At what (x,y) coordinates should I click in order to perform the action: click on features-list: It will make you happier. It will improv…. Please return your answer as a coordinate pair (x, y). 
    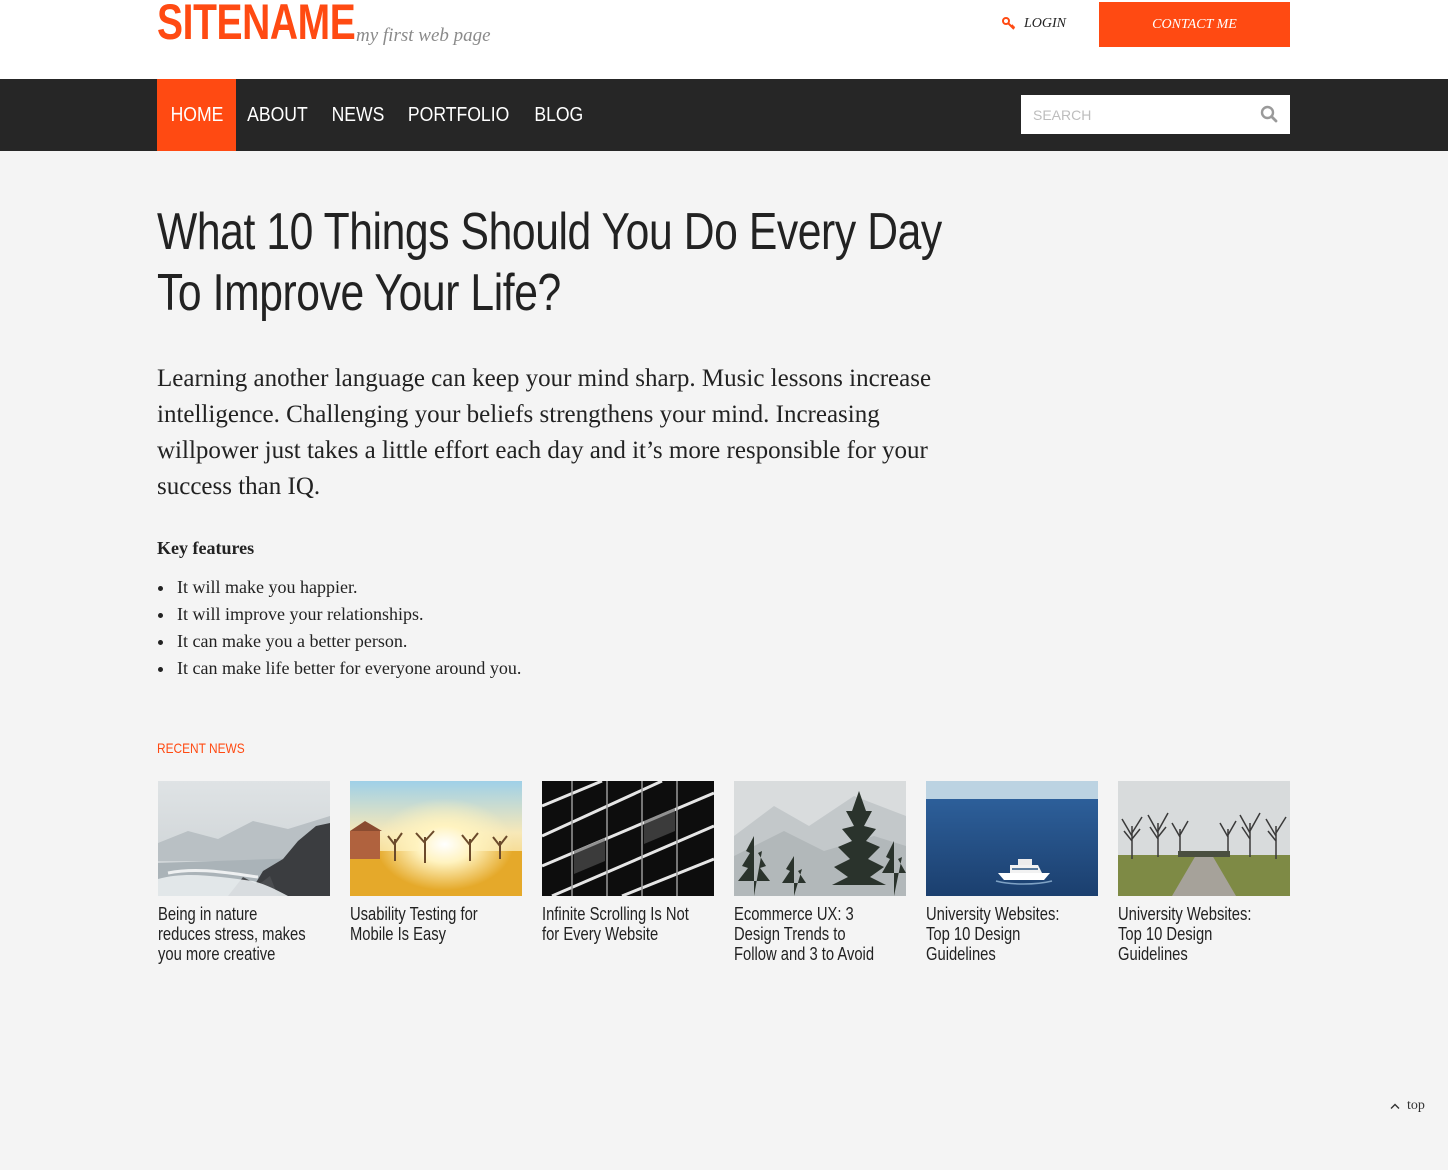
    Looking at the image, I should click on (339, 628).